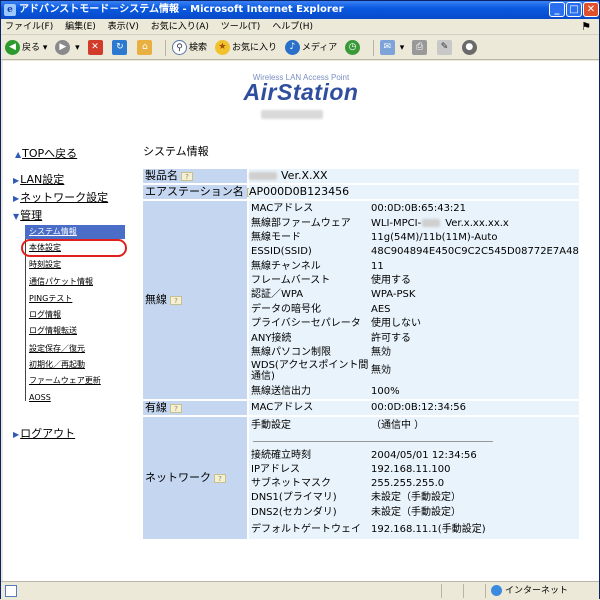  I want to click on submenu-item-label: ファームウェア更新, so click(65, 380).